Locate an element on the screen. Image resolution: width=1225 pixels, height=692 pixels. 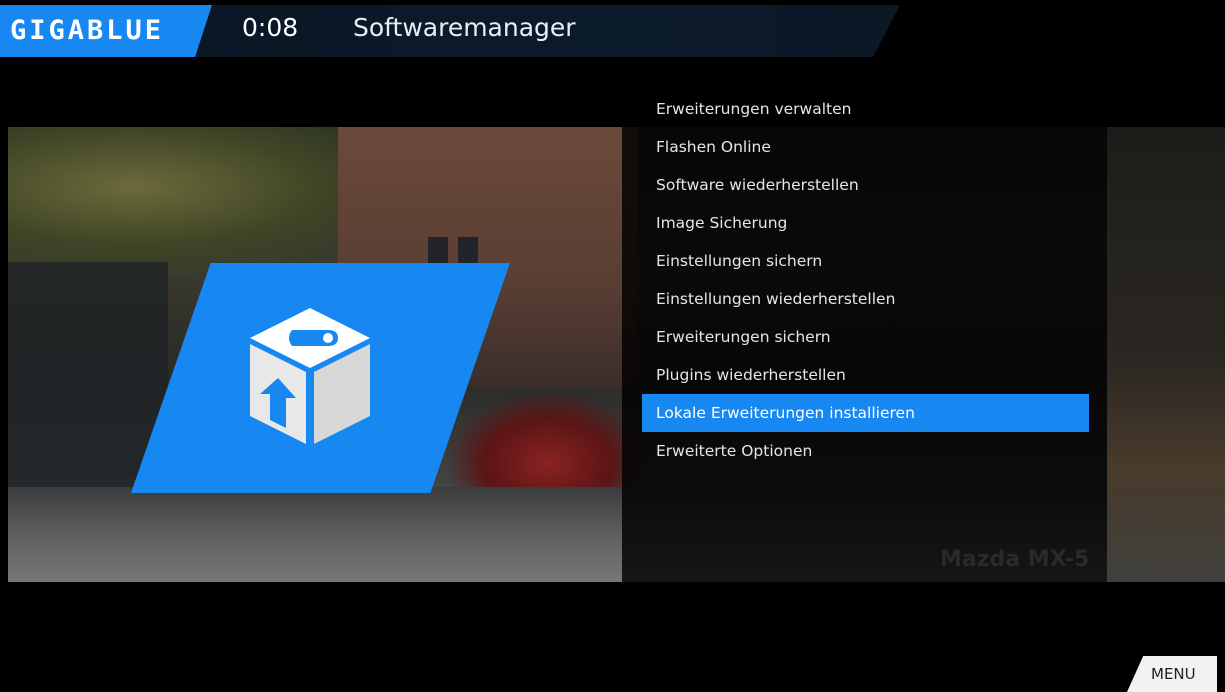
header-bar: GIGABLUE 0:08 Softwaremanager is located at coordinates (612, 29).